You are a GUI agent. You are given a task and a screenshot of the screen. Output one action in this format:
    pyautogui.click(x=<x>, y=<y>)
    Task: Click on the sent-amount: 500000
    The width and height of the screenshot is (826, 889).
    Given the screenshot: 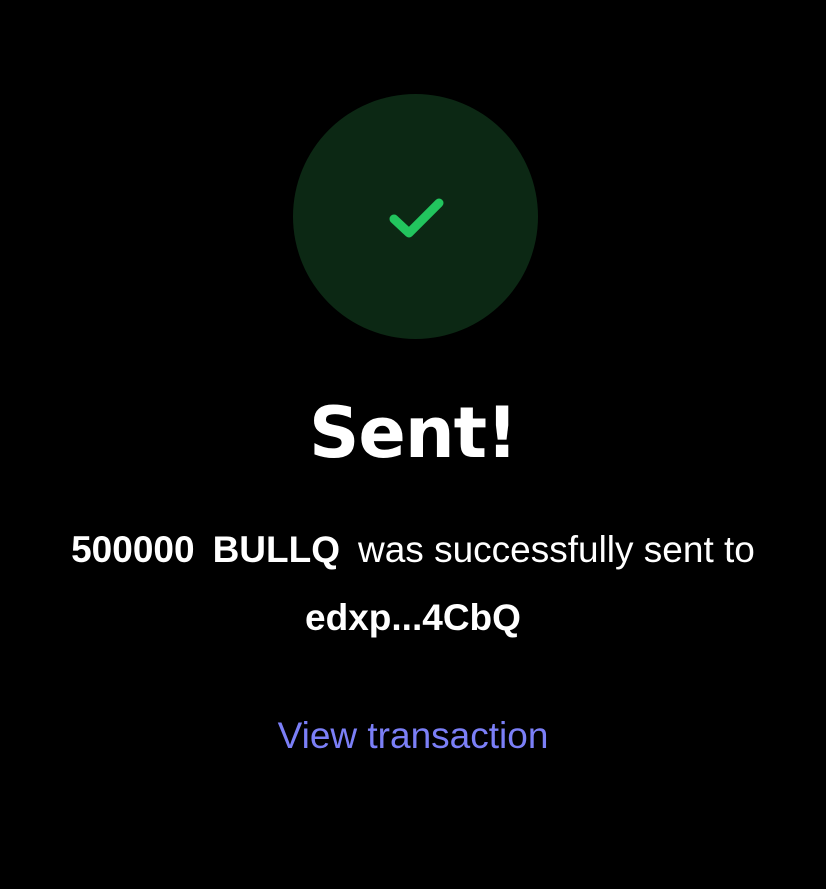 What is the action you would take?
    pyautogui.click(x=133, y=549)
    